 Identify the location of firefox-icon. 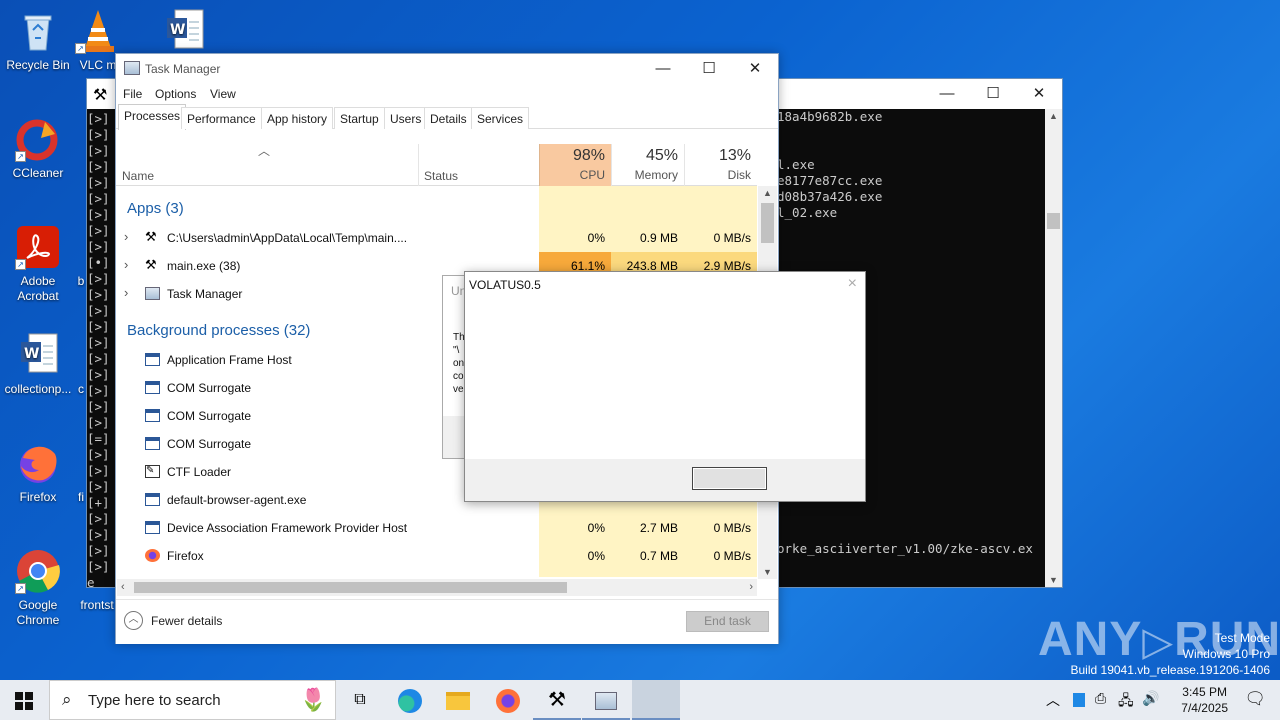
(508, 700).